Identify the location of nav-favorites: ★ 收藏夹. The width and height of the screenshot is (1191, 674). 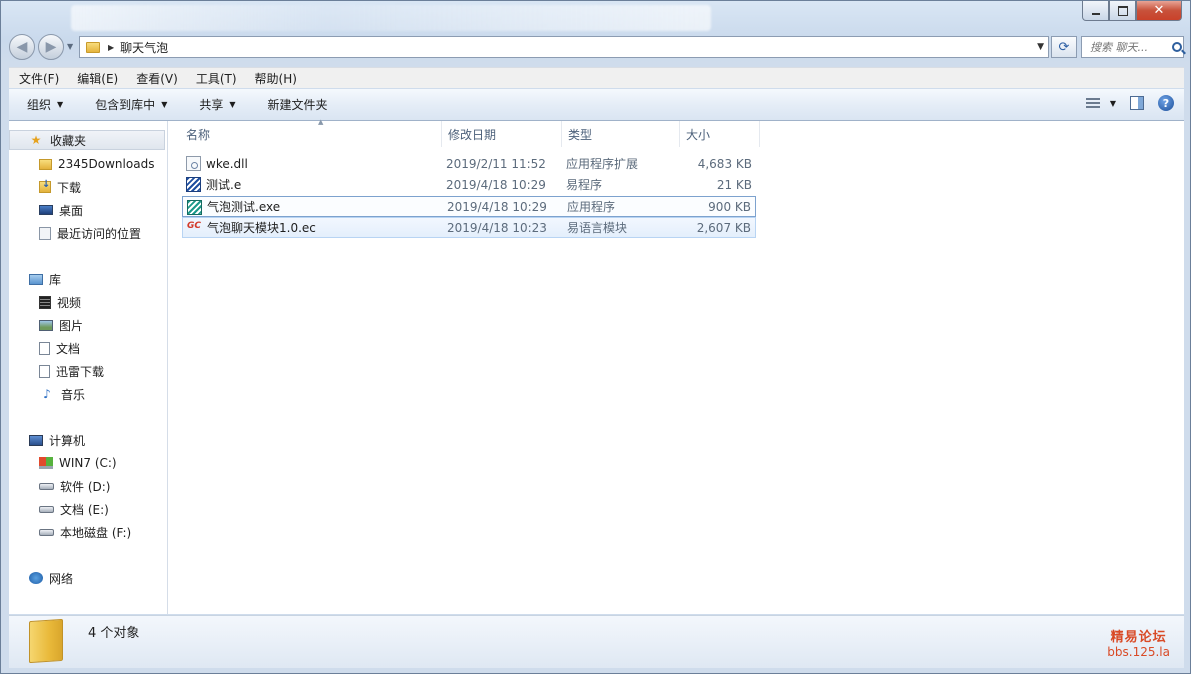
(87, 140).